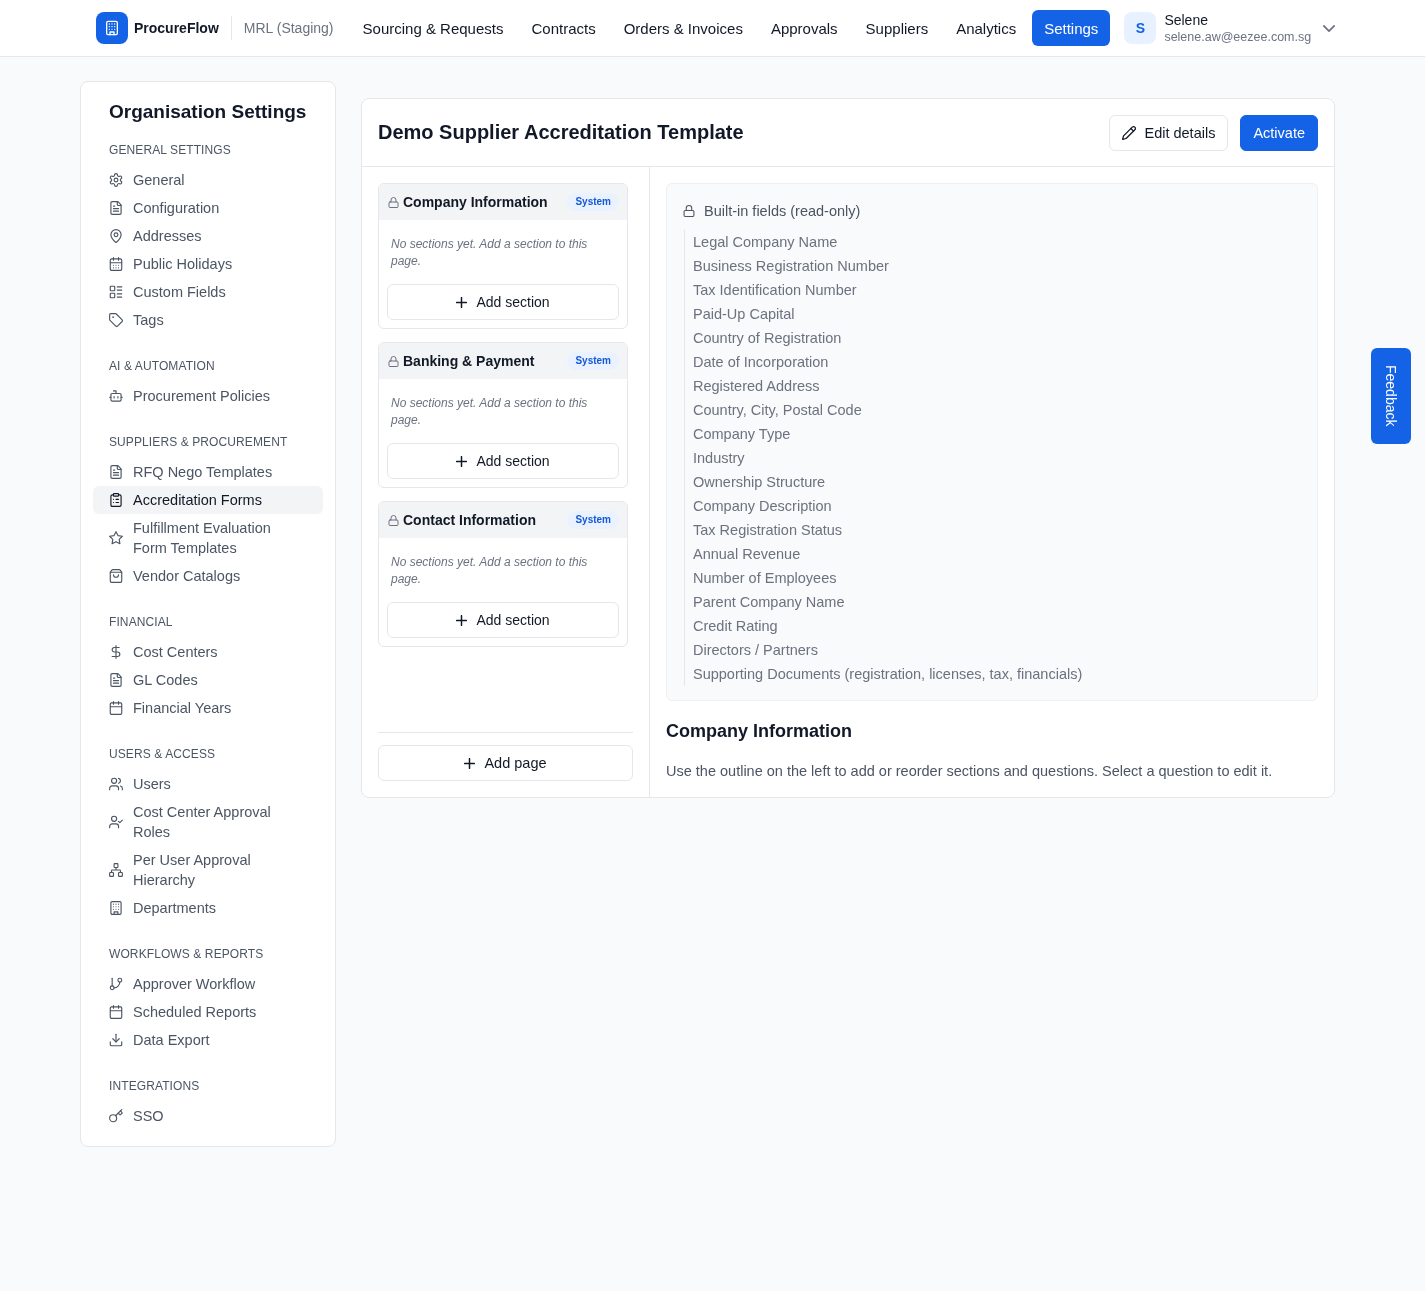 The width and height of the screenshot is (1425, 1291). Describe the element at coordinates (986, 28) in the screenshot. I see `nav-tab: Analytics` at that location.